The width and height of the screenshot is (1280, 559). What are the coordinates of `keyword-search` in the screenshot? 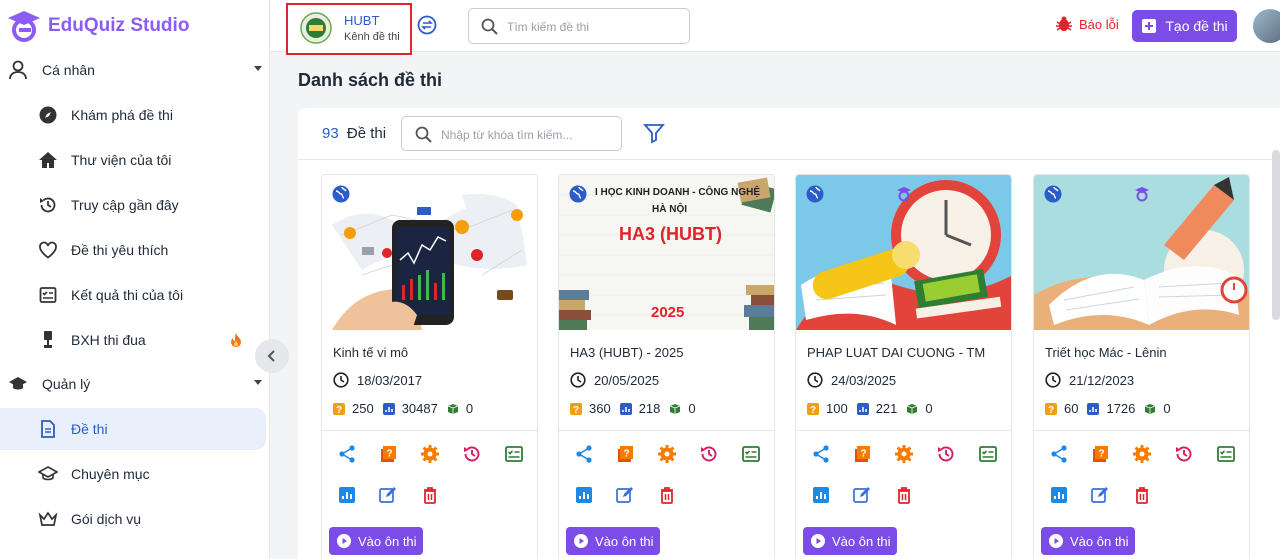 It's located at (511, 133).